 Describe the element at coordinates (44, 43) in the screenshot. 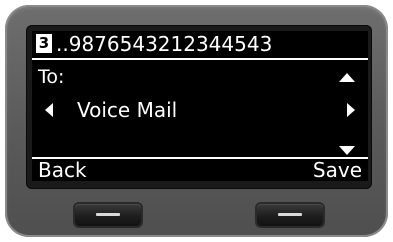

I see `line-number-badge: 3` at that location.